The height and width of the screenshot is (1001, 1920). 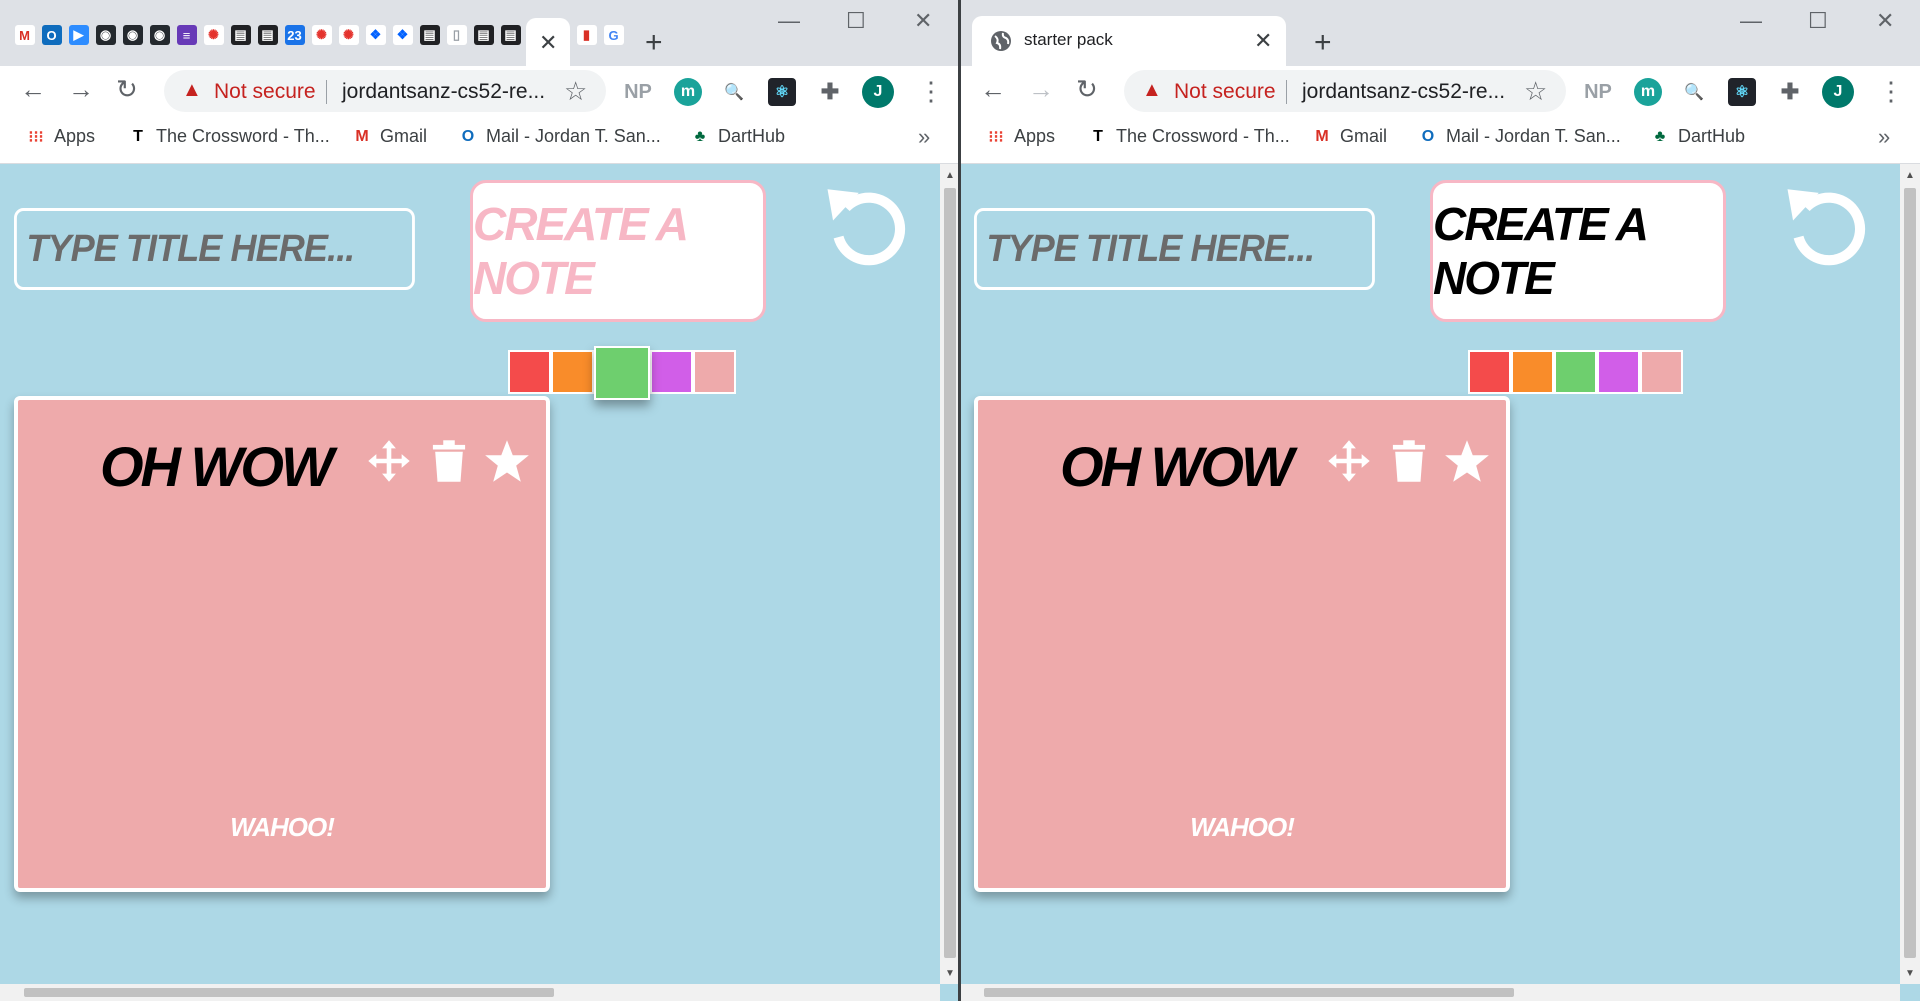 I want to click on doc-tab-icon: ▯, so click(x=456, y=35).